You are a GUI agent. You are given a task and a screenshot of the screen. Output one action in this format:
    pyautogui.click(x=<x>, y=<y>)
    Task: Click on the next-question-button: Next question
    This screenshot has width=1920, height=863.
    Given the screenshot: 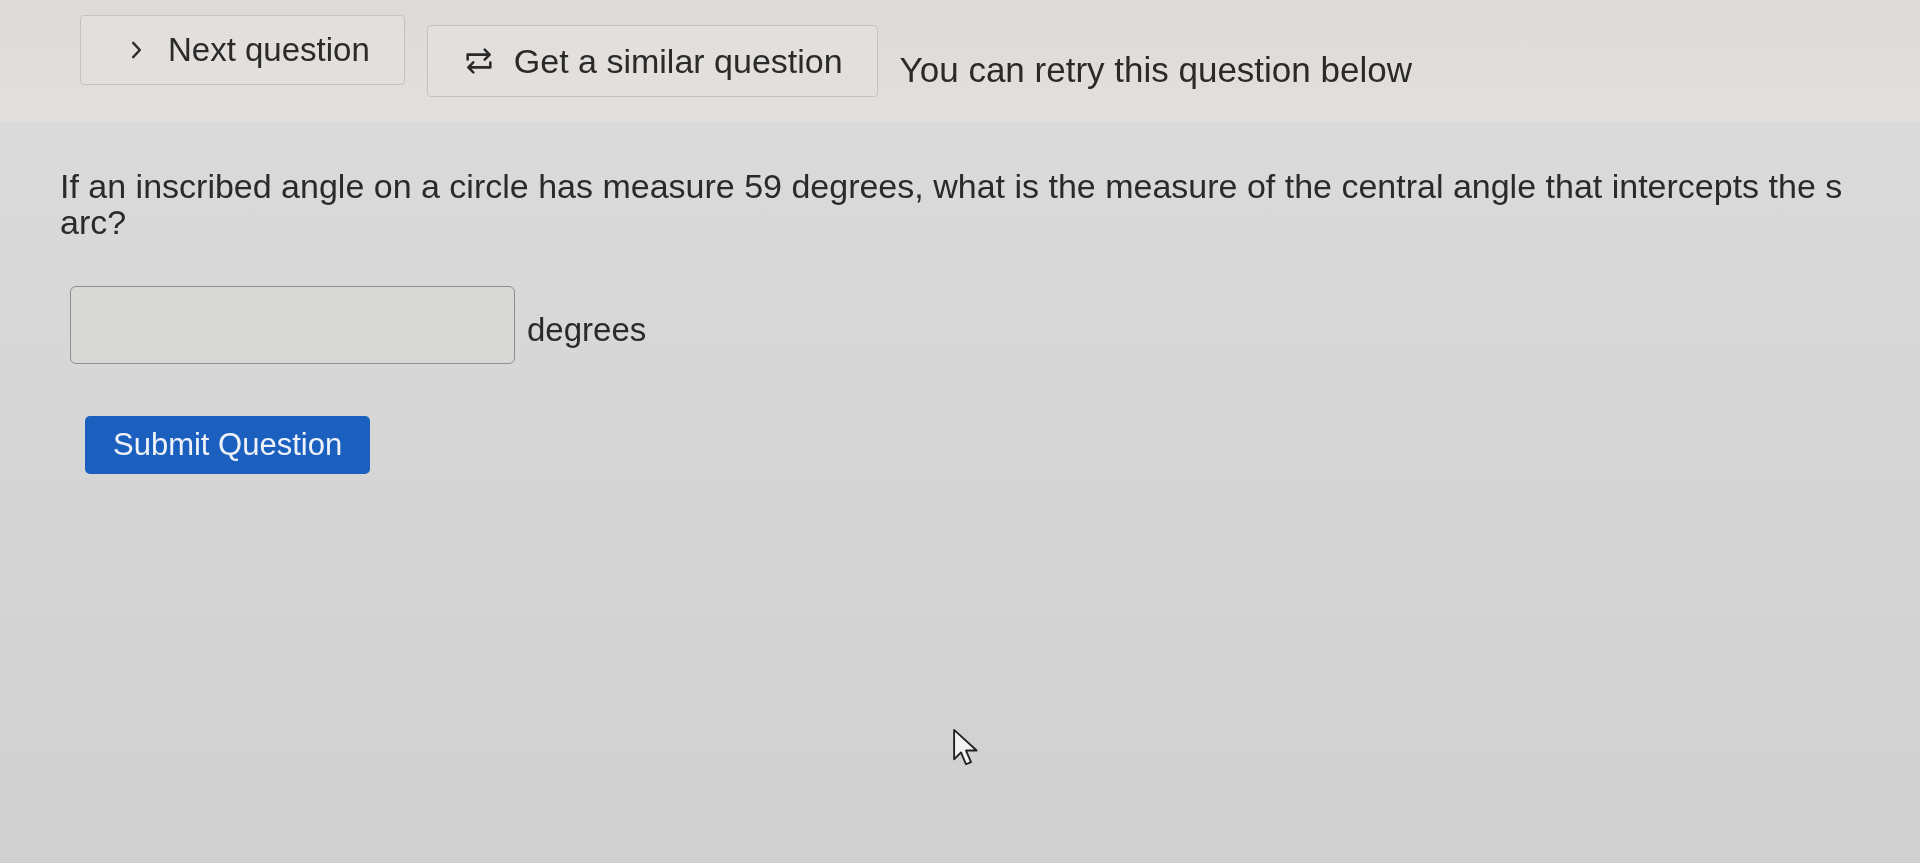 What is the action you would take?
    pyautogui.click(x=242, y=50)
    